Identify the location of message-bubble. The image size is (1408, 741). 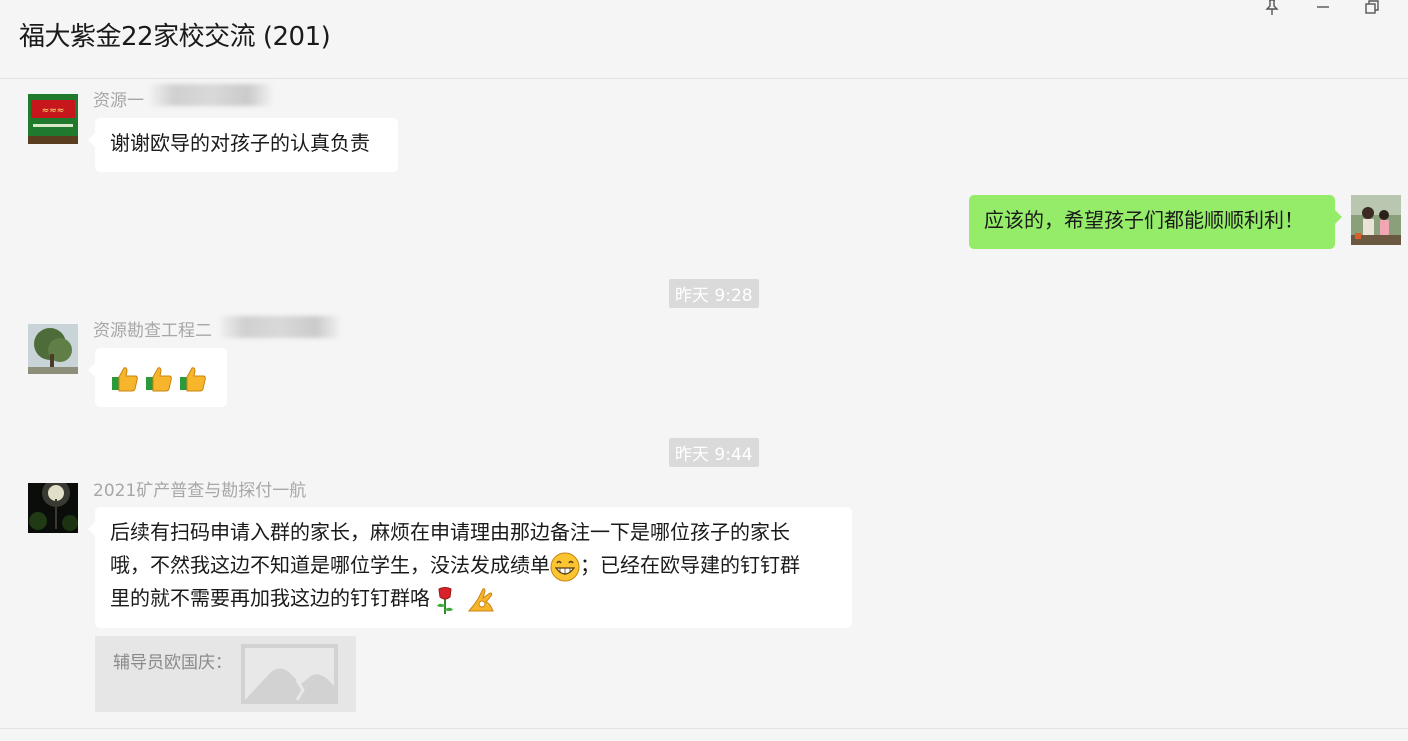
(157, 377).